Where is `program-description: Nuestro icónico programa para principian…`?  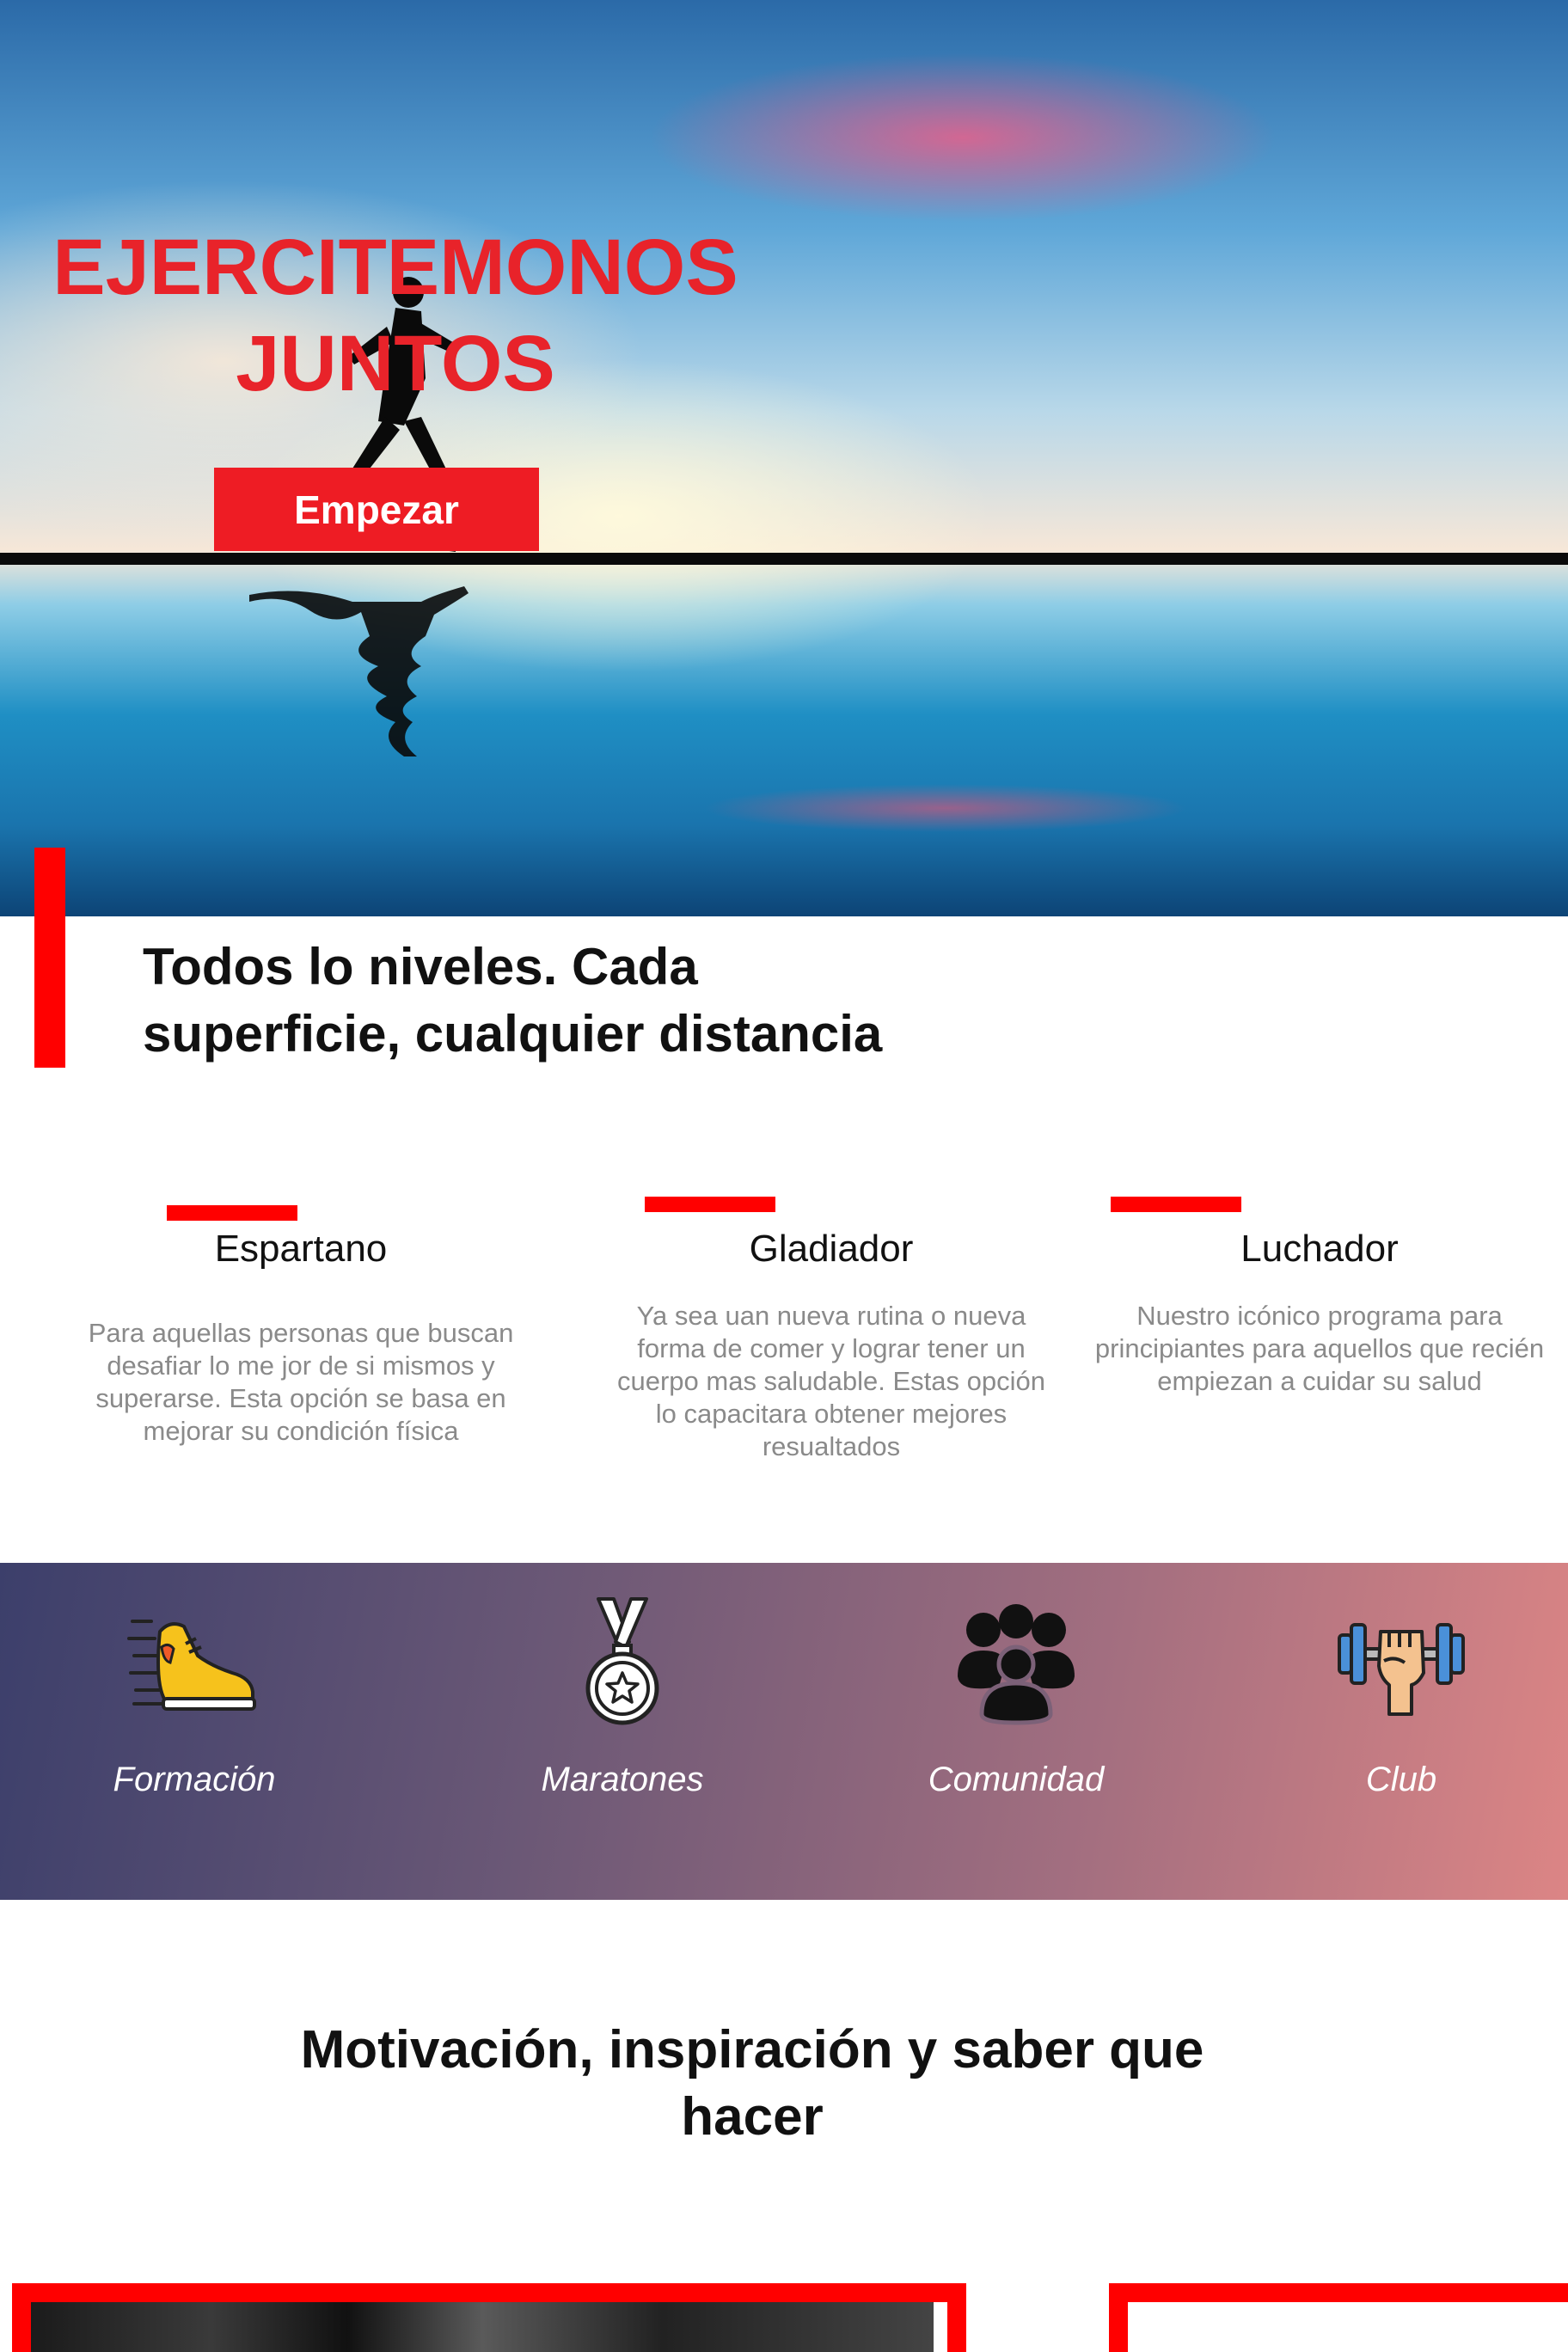
program-description: Nuestro icónico programa para principian… is located at coordinates (1319, 1348).